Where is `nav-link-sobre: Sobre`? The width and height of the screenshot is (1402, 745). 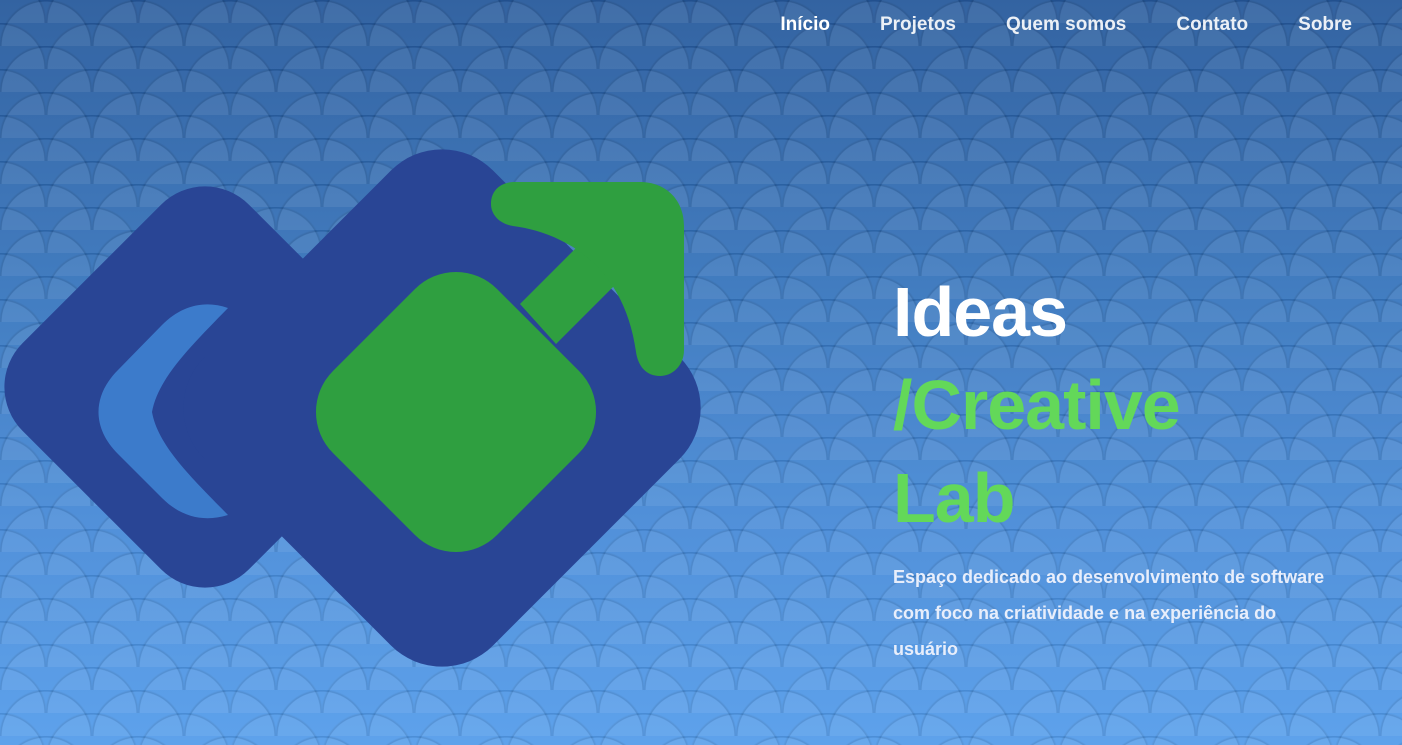
nav-link-sobre: Sobre is located at coordinates (1325, 25).